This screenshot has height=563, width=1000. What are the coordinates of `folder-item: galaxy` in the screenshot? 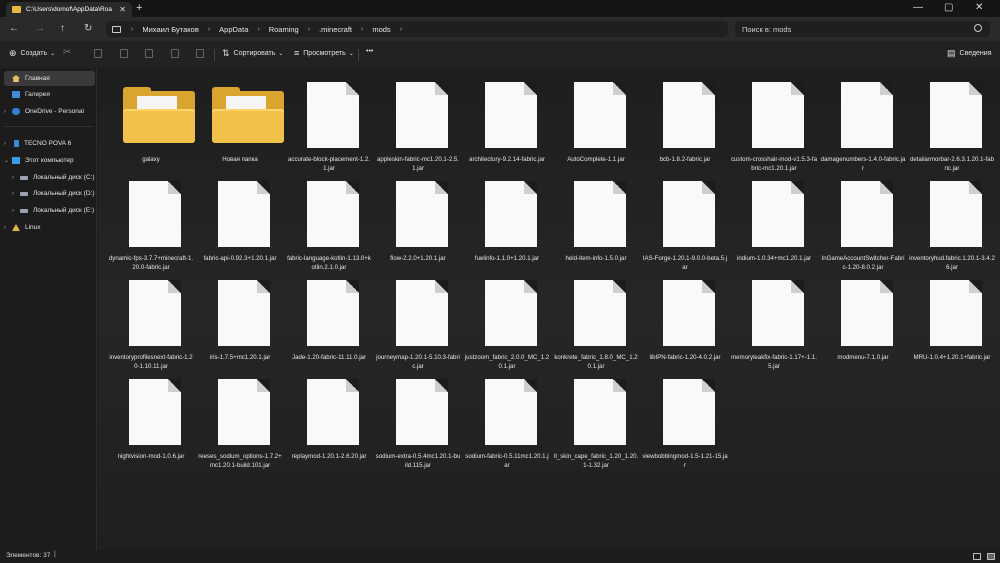 It's located at (151, 123).